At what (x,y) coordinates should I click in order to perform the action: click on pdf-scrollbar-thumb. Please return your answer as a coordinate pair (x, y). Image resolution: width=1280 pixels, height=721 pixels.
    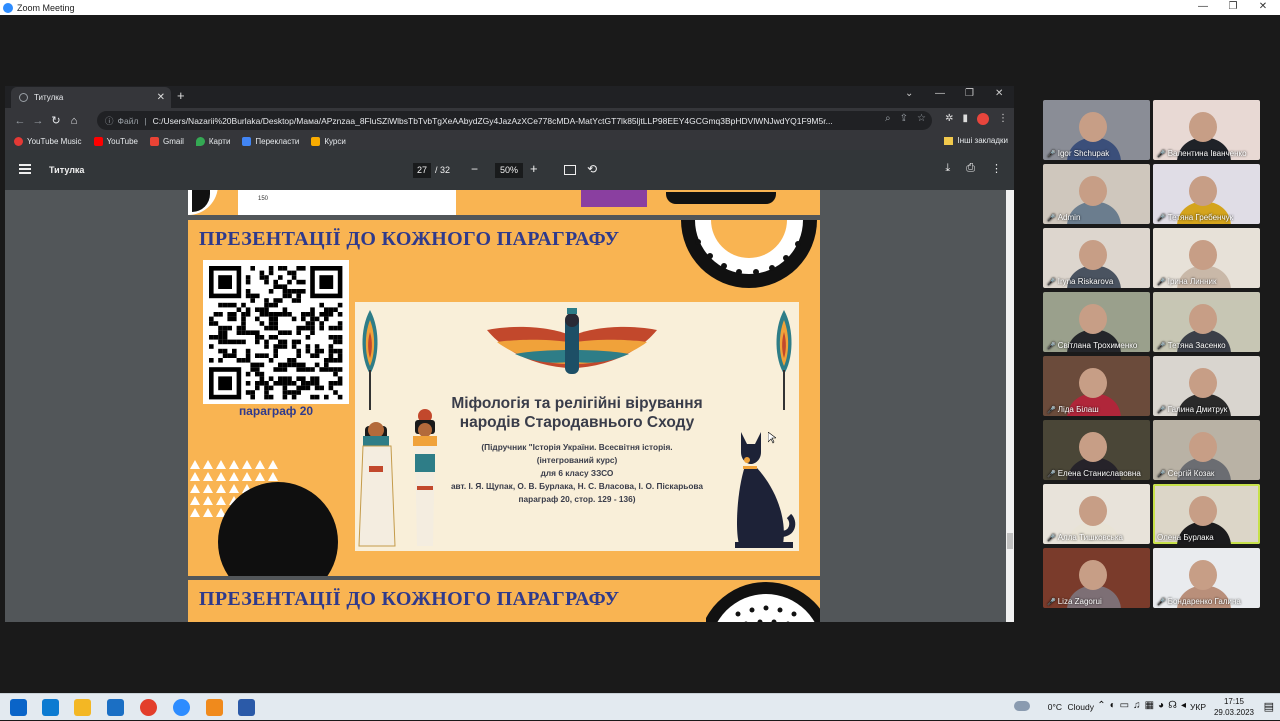
    Looking at the image, I should click on (1010, 541).